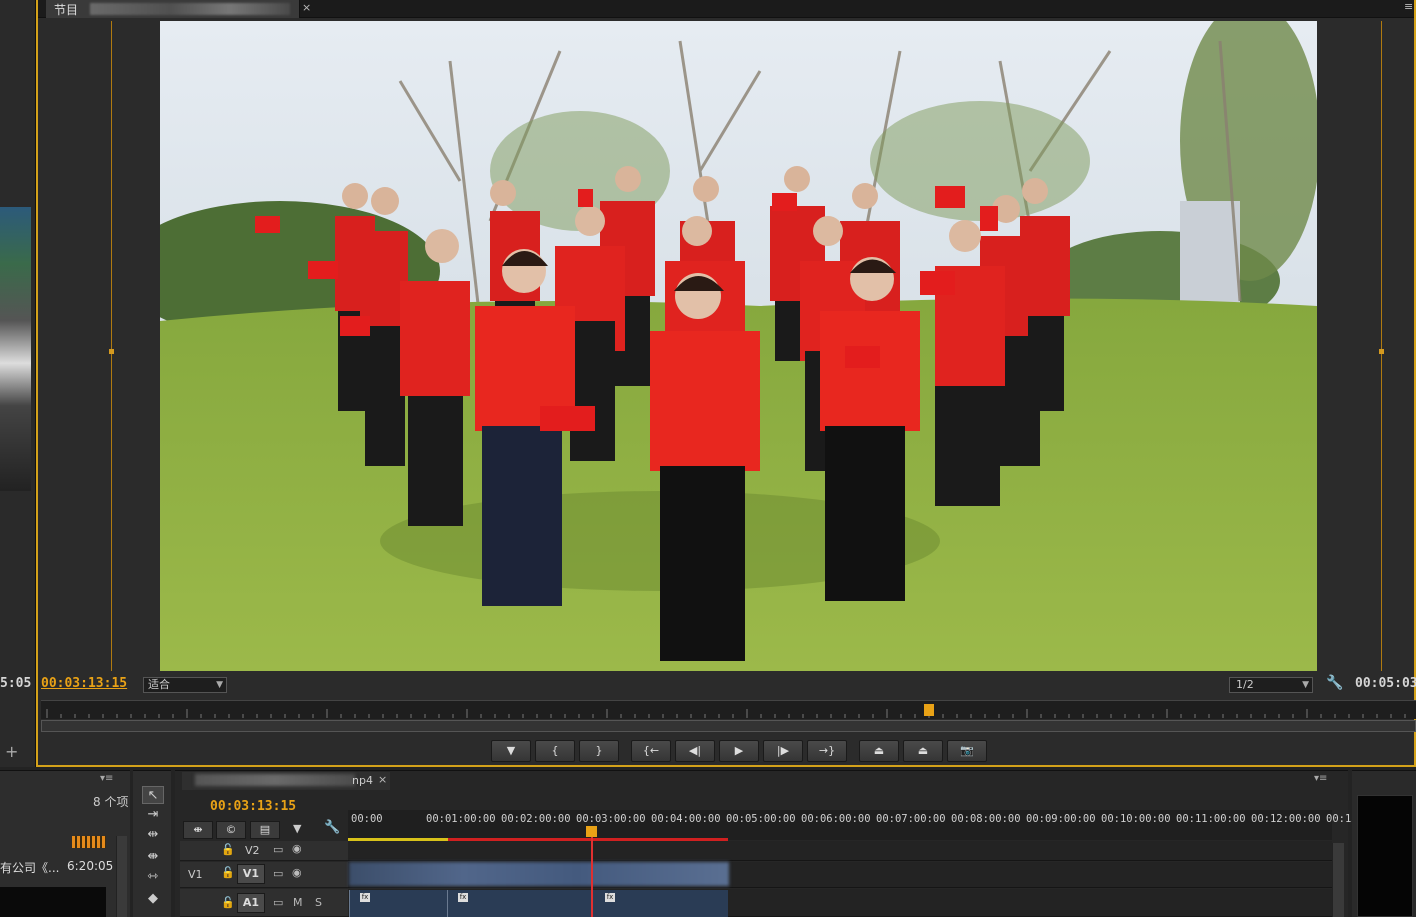  I want to click on zoom-fit-value: 适合, so click(159, 684).